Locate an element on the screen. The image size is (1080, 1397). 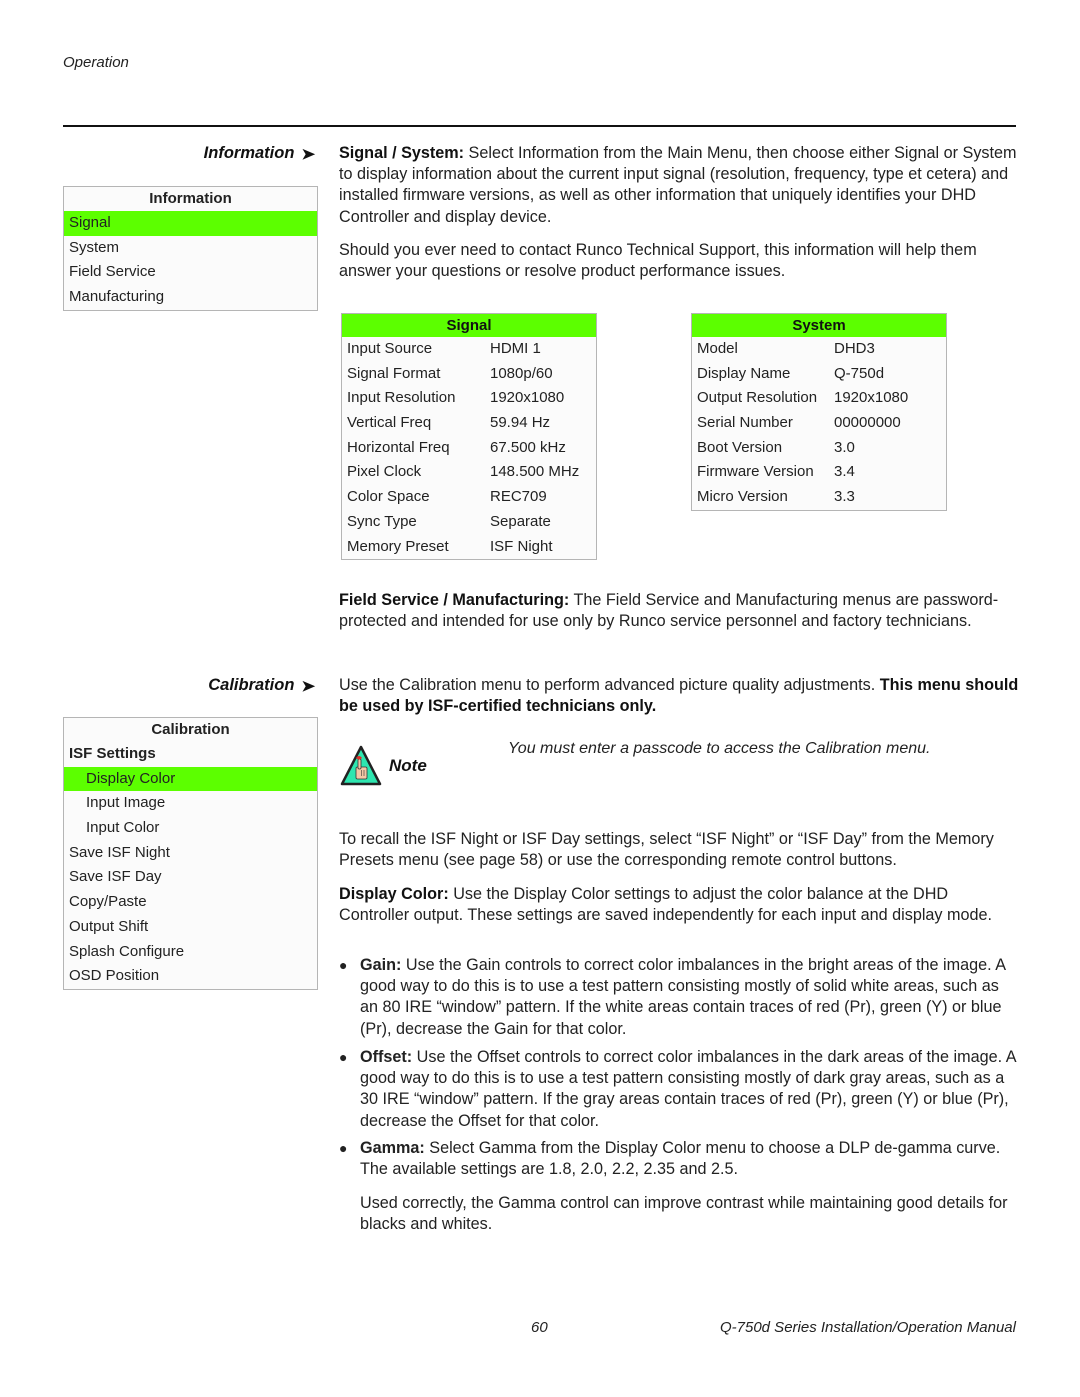
menu-item-save-isf-day: Save ISF Day is located at coordinates (190, 877).